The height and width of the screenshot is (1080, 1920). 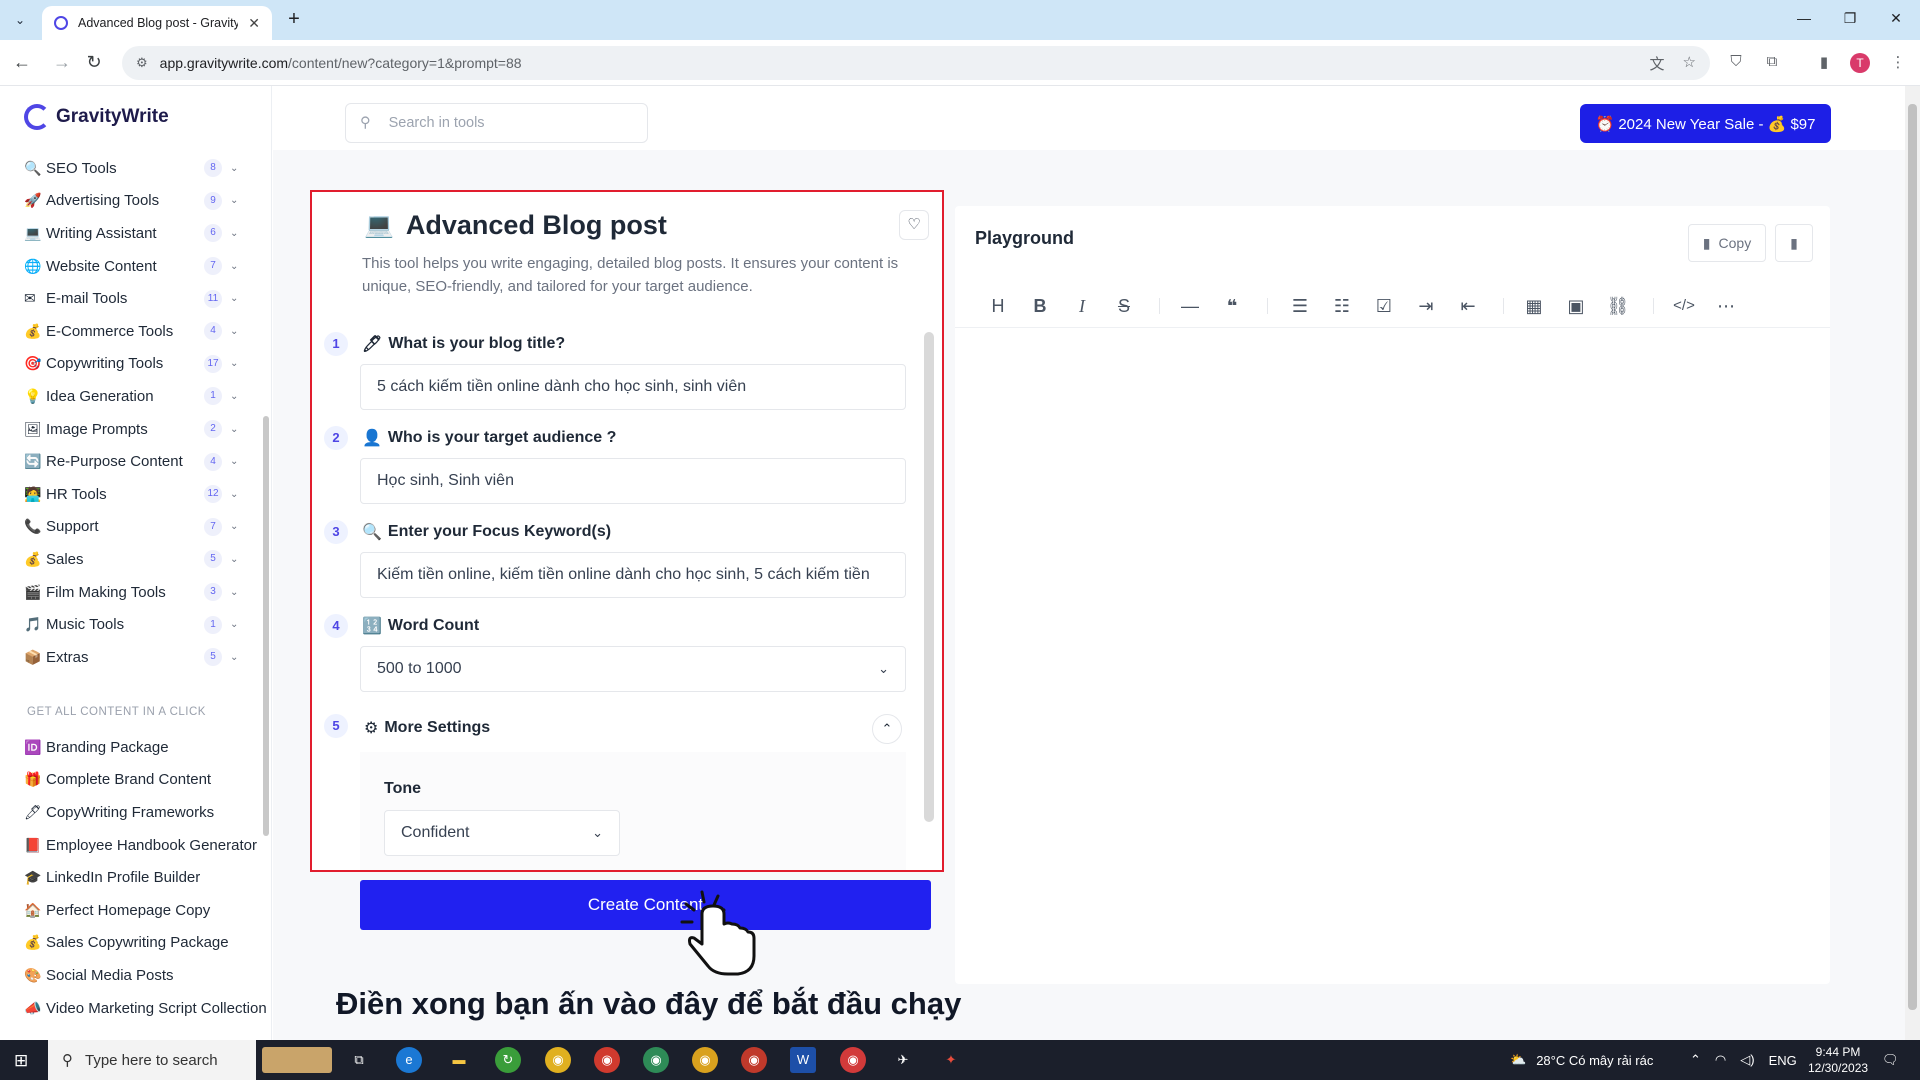 What do you see at coordinates (1850, 18) in the screenshot?
I see `restore-icon: ❐` at bounding box center [1850, 18].